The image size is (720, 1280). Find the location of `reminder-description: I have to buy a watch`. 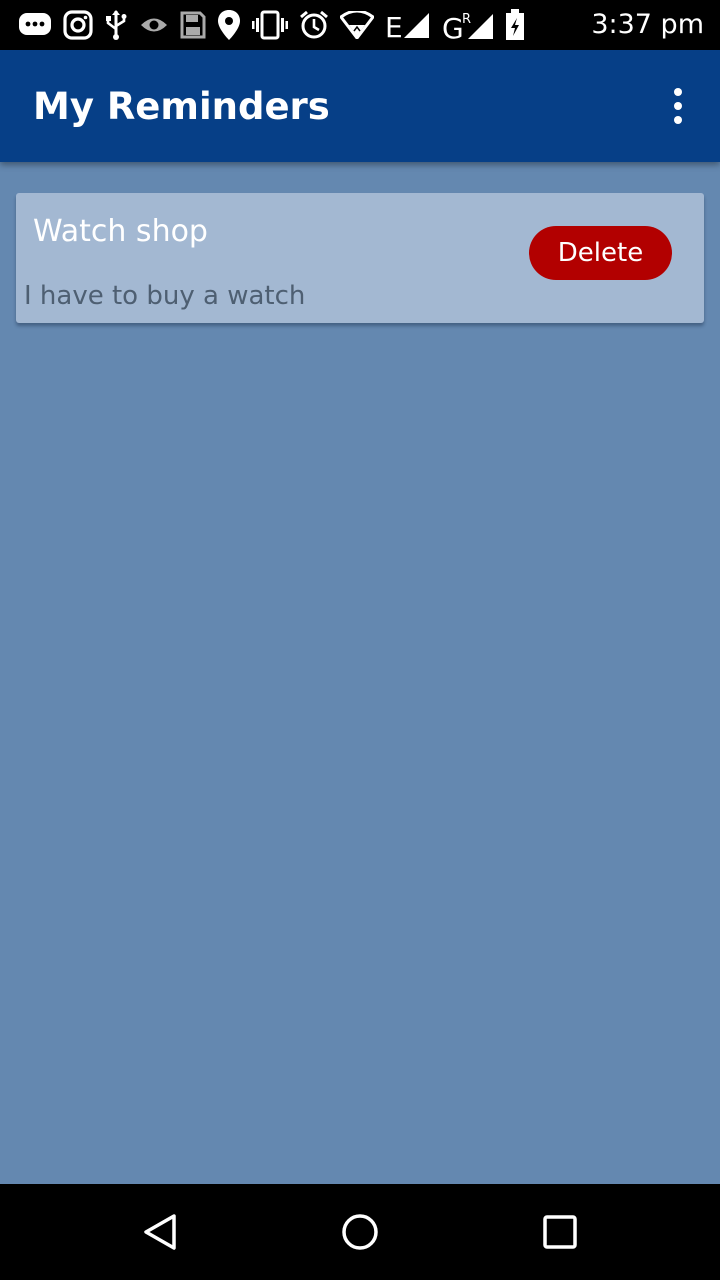

reminder-description: I have to buy a watch is located at coordinates (165, 296).